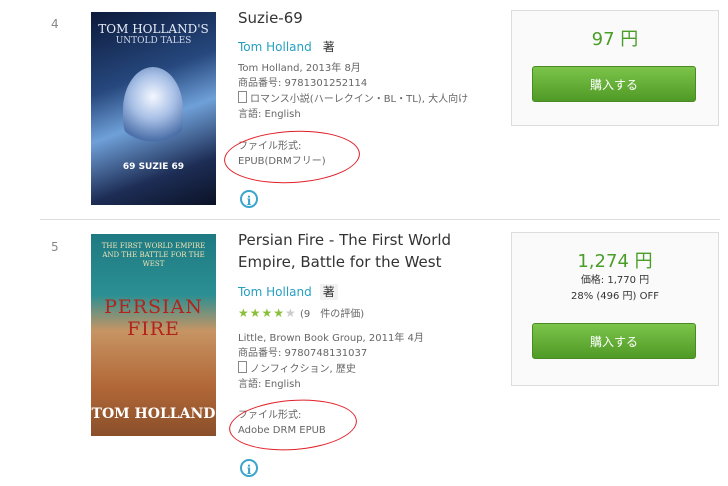  I want to click on book-cover-suzie: TOM HOLLAND'S UNTOLD TALES 69 SUZIE 69, so click(153, 108).